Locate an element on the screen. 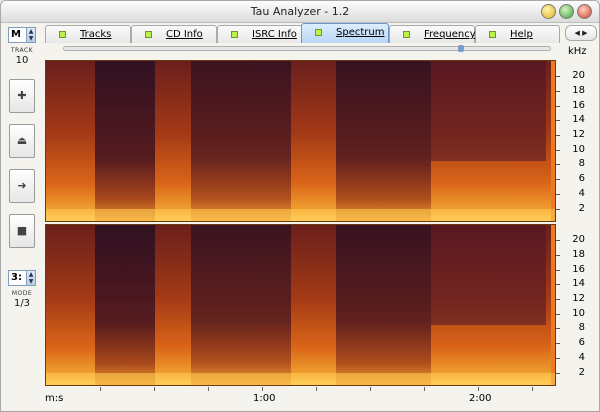 This screenshot has height=412, width=600. frequency-axis-top: 20 18 16 14 12 10 8 6 4 2 is located at coordinates (576, 141).